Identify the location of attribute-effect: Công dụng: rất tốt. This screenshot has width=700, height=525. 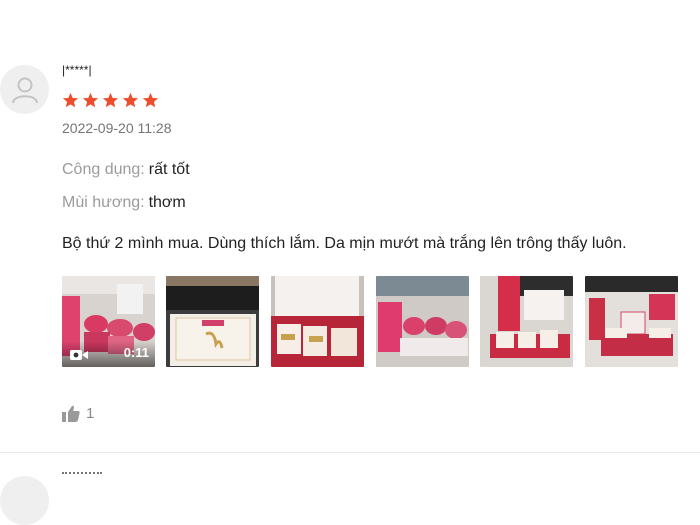
(126, 170).